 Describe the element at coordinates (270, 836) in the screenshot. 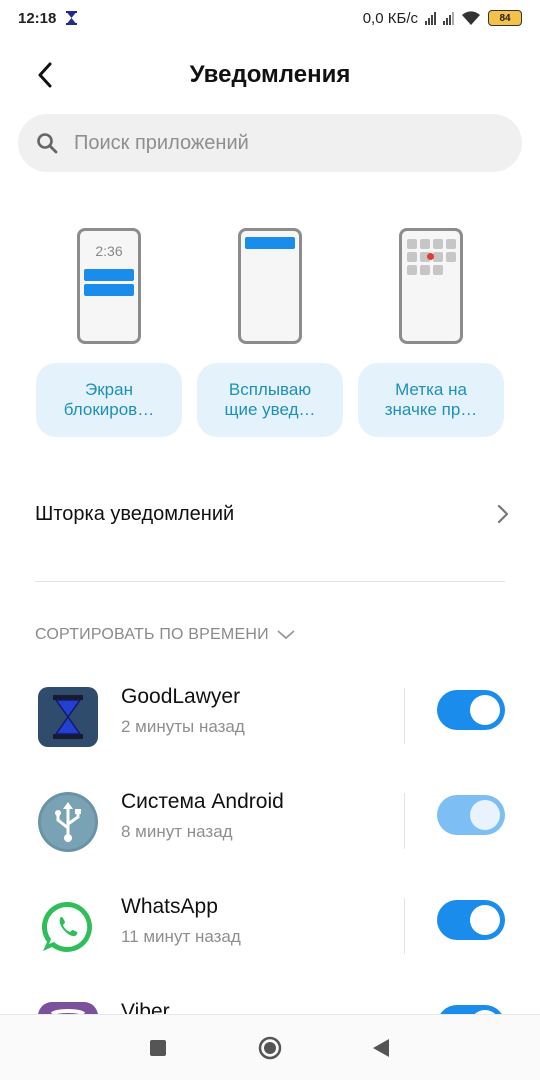

I see `app-row-android-system: Система Android 8 минут назад` at that location.